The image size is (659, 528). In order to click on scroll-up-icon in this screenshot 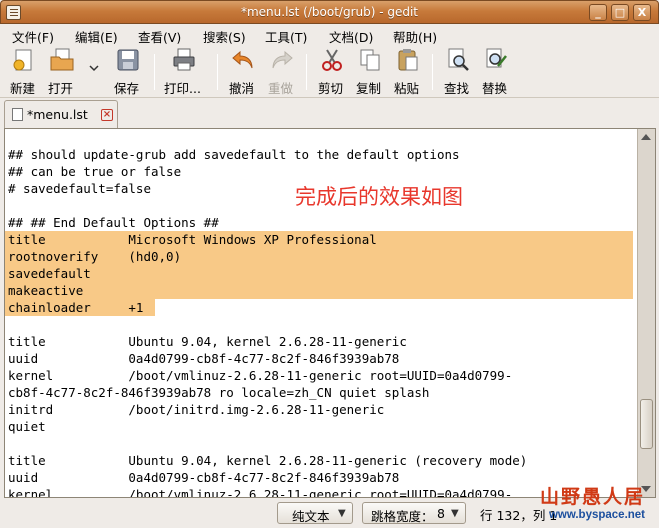, I will do `click(646, 137)`.